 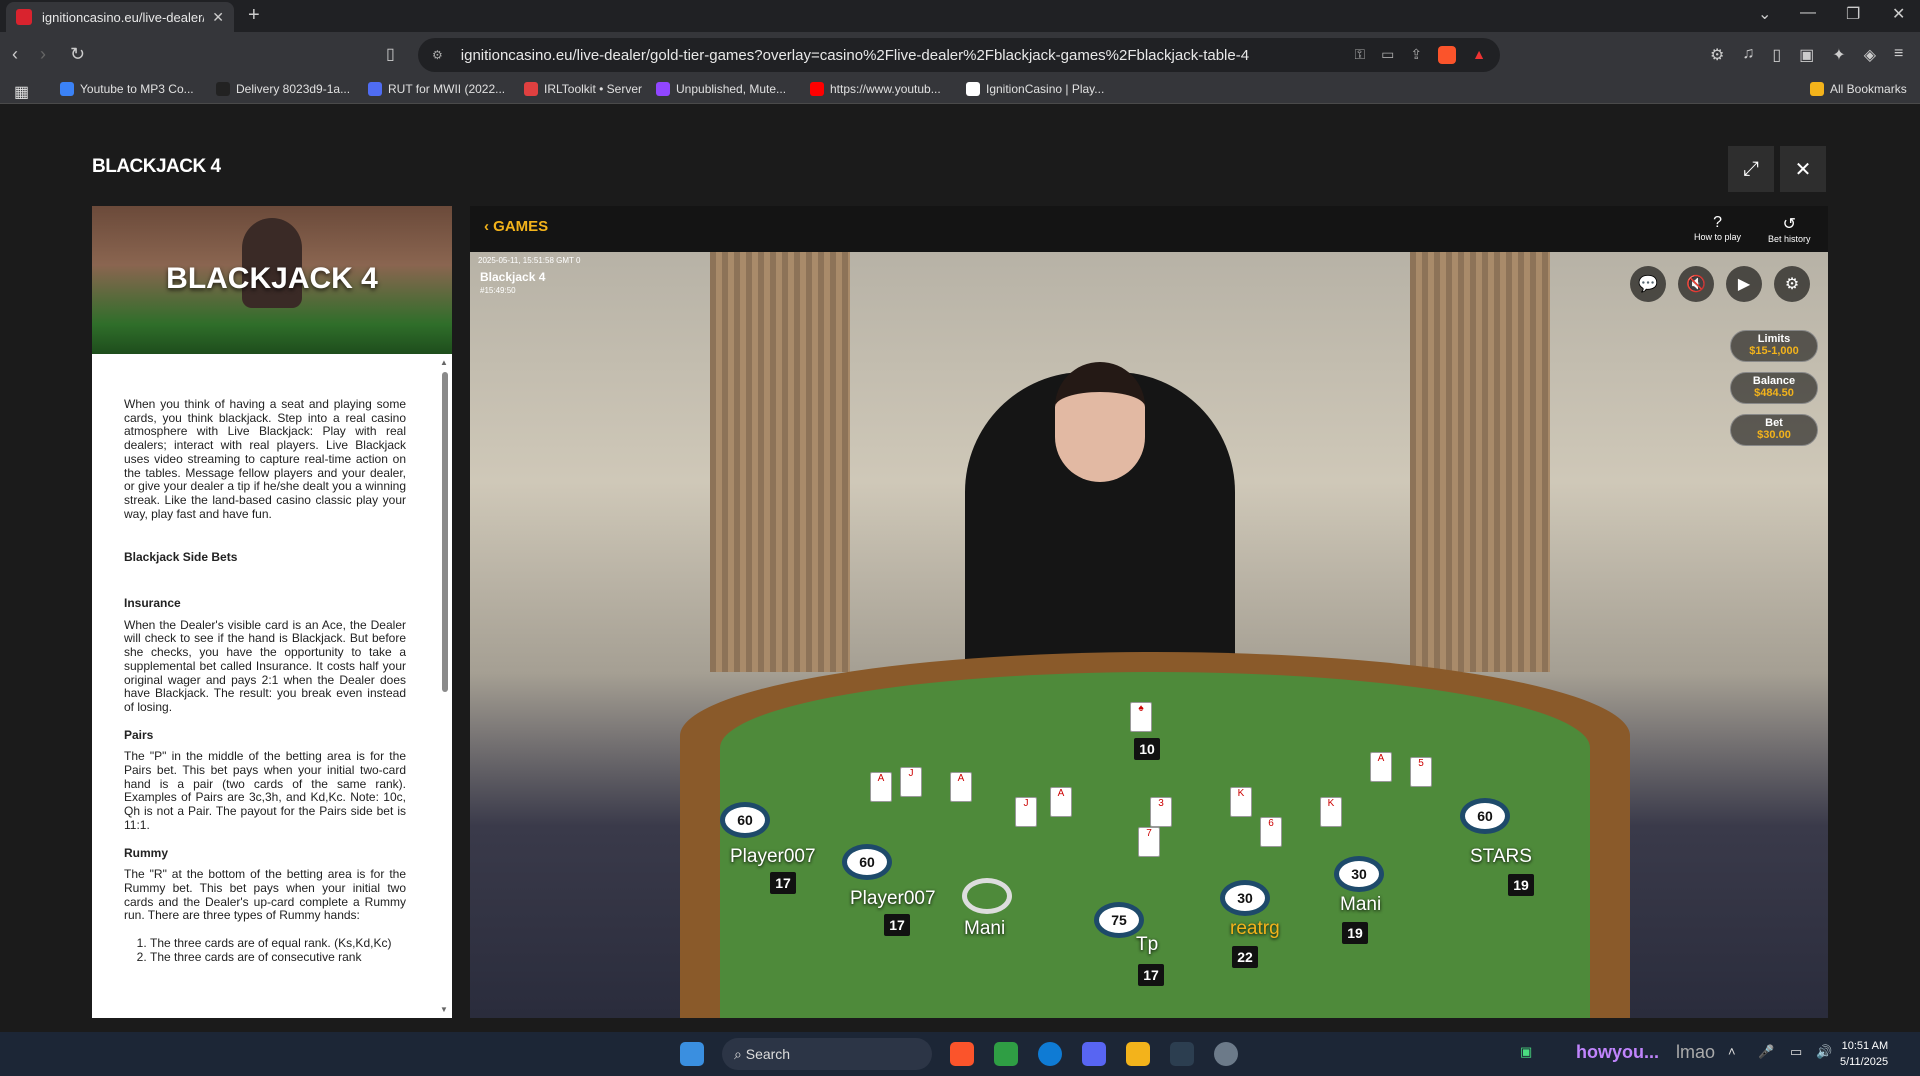 I want to click on help-icon: ?, so click(x=1717, y=222).